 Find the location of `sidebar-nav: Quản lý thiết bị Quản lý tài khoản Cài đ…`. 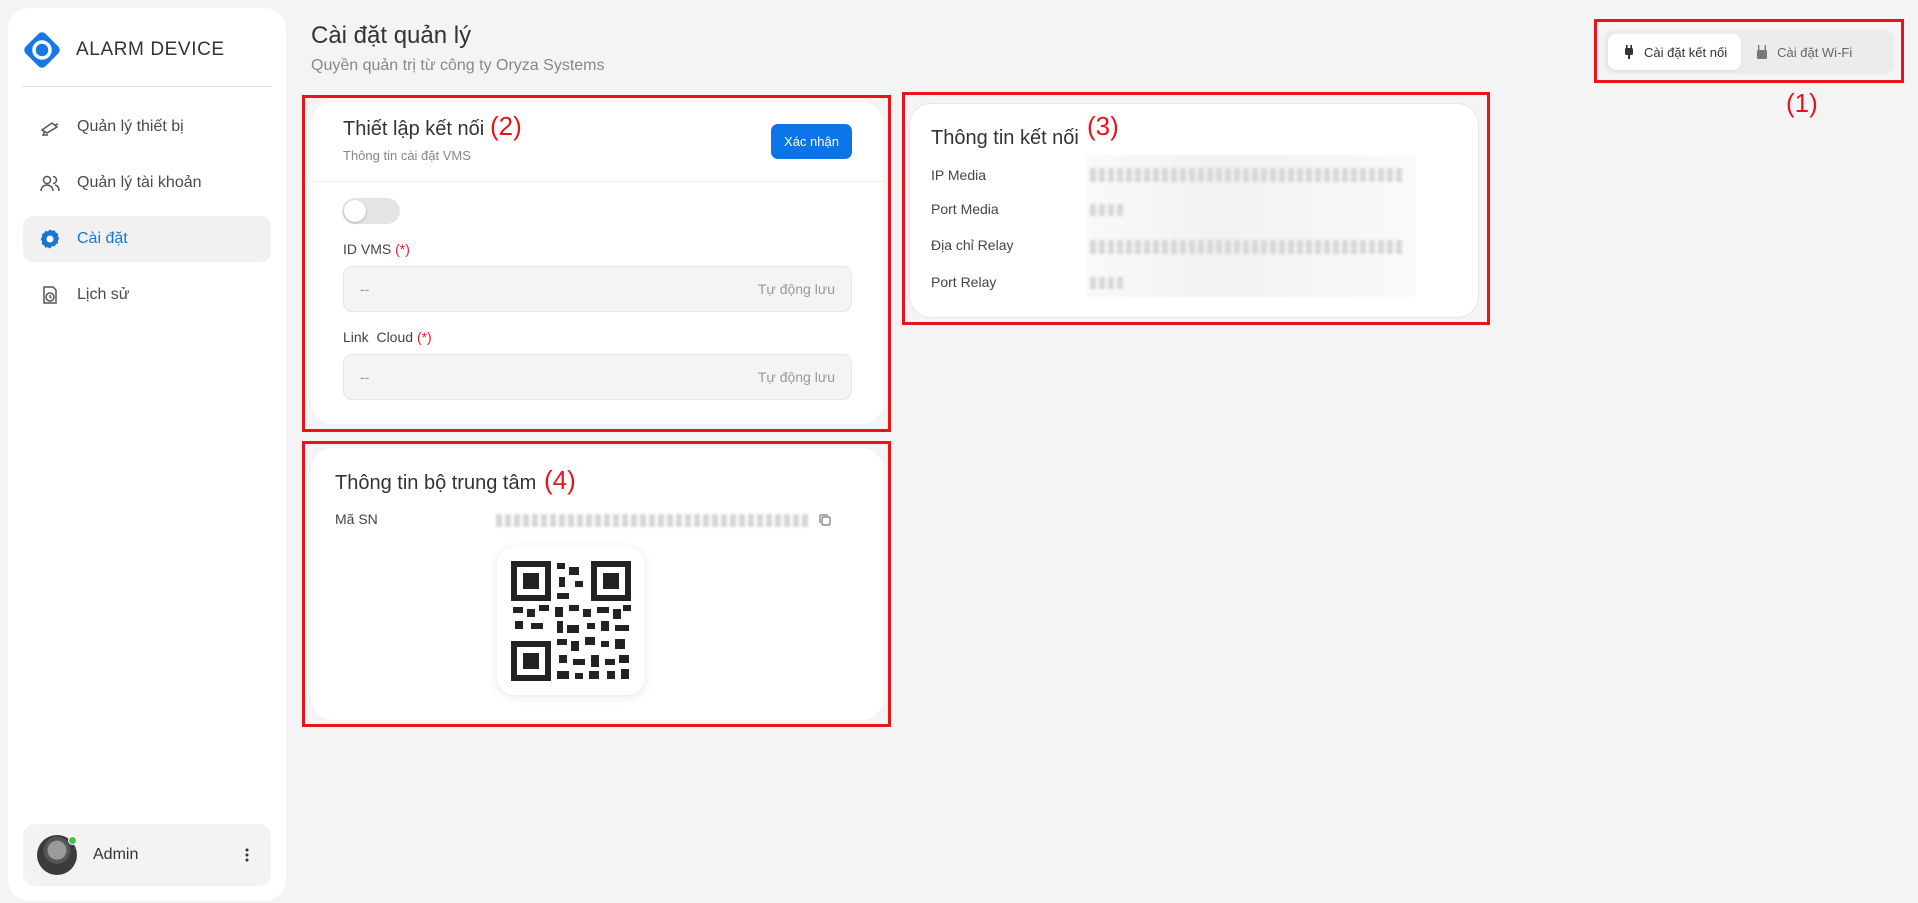

sidebar-nav: Quản lý thiết bị Quản lý tài khoản Cài đ… is located at coordinates (147, 216).